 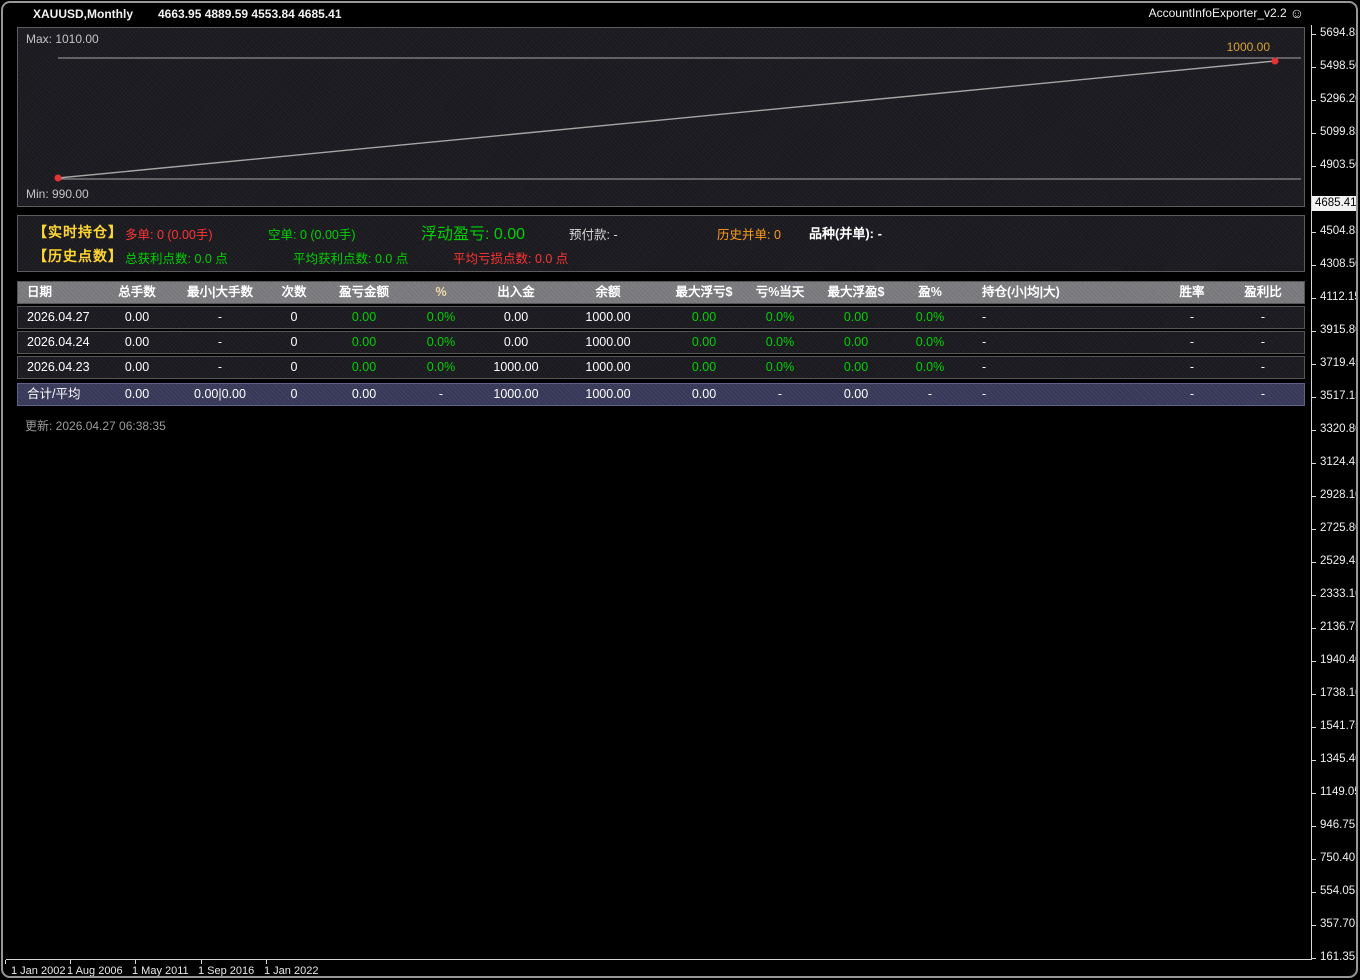 I want to click on price-tick-label: 5296.20, so click(x=1339, y=99).